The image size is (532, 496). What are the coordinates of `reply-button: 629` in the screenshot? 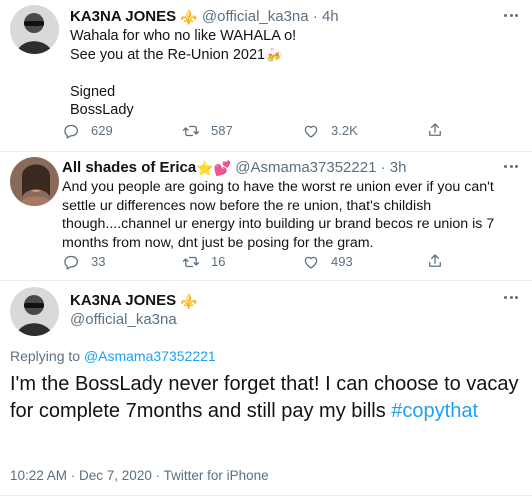 It's located at (87, 131).